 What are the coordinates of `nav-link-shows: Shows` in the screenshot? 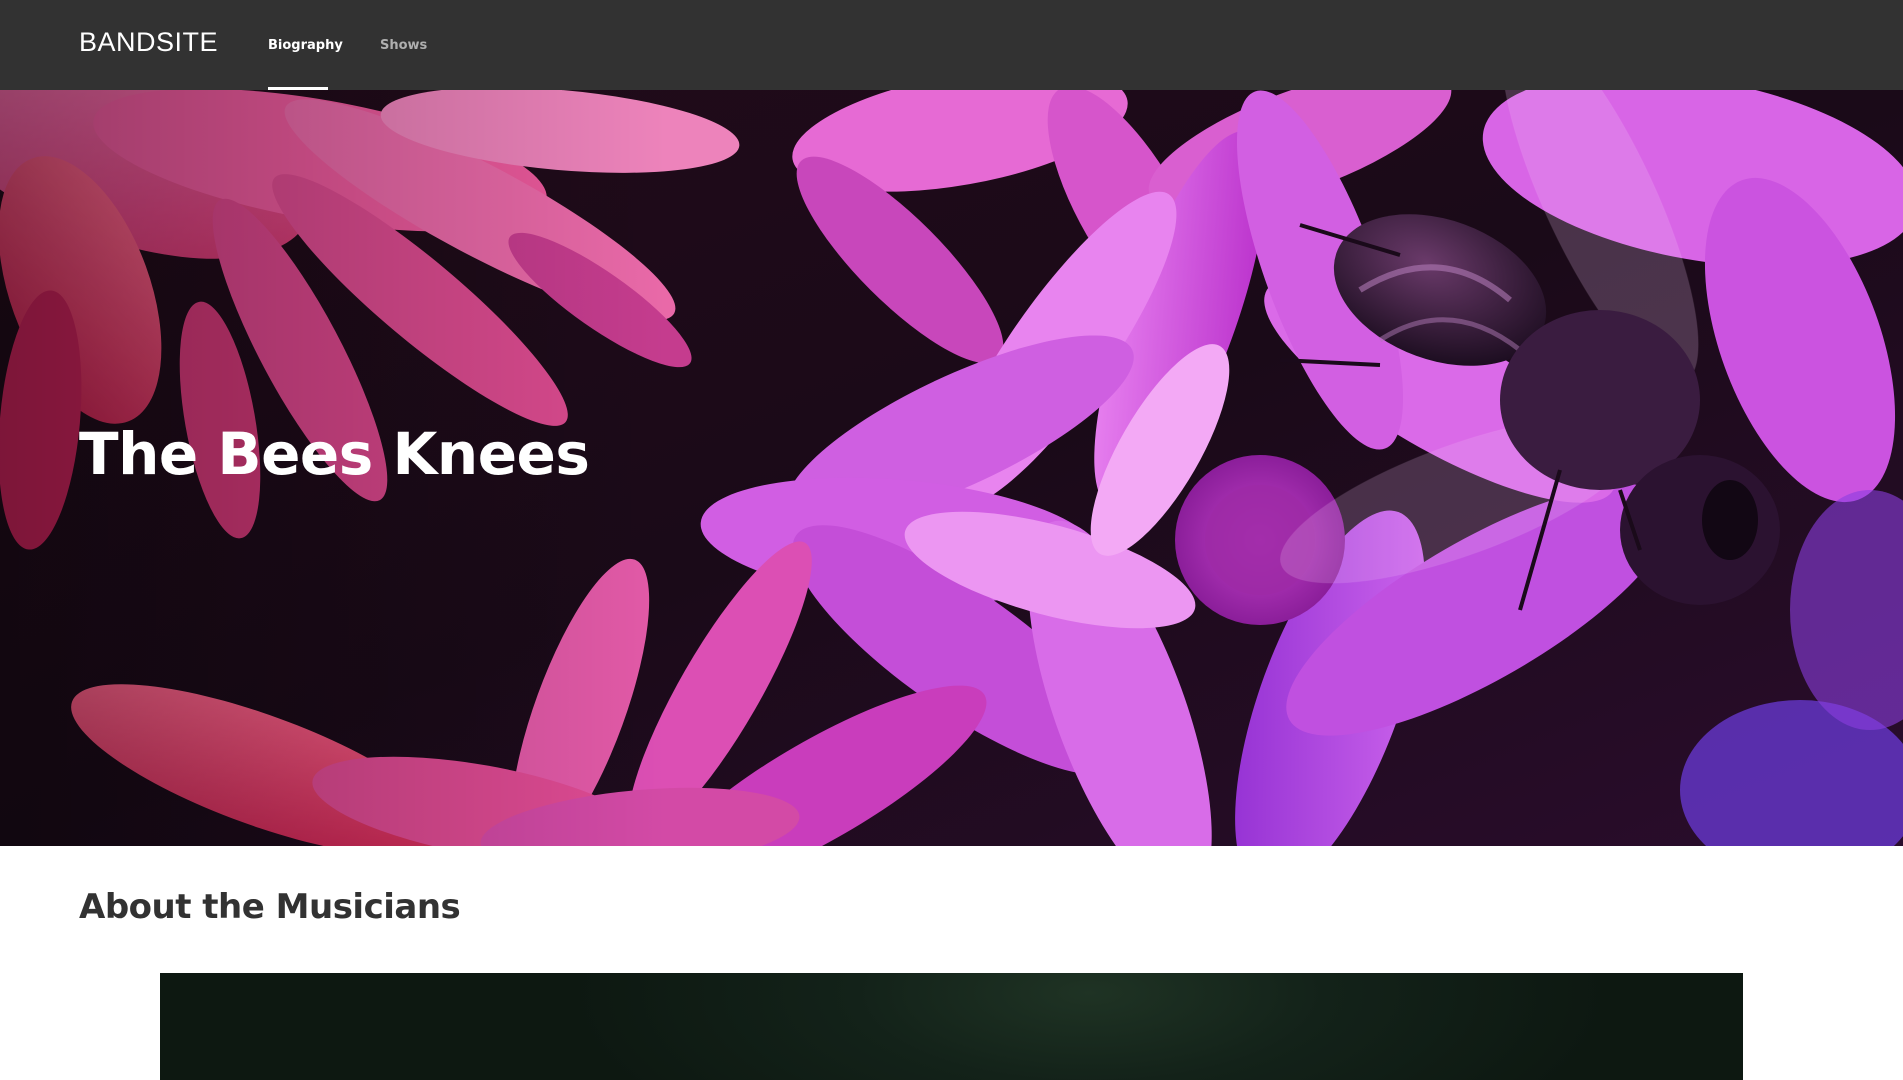 It's located at (403, 45).